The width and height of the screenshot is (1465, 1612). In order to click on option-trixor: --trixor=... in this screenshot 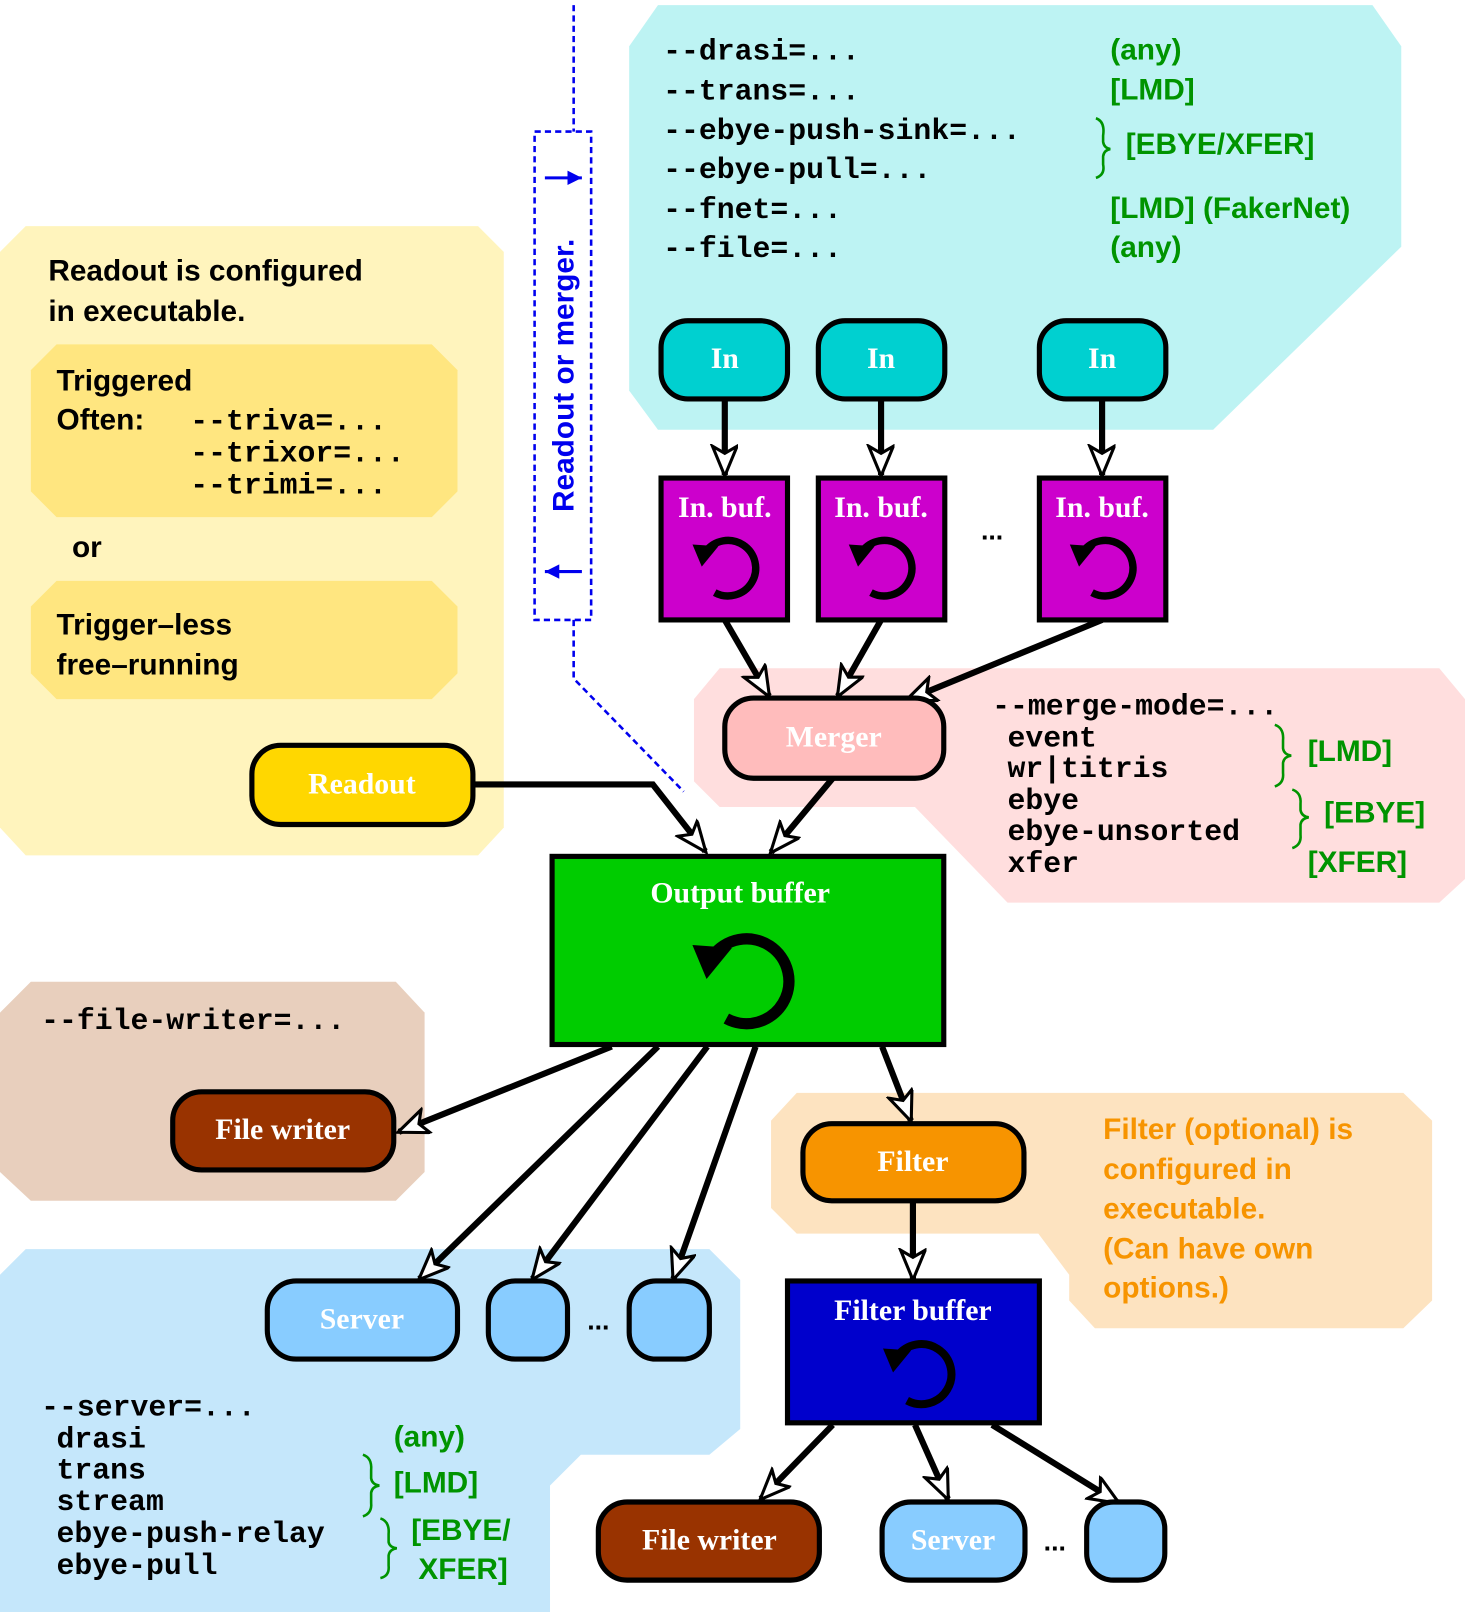, I will do `click(297, 454)`.